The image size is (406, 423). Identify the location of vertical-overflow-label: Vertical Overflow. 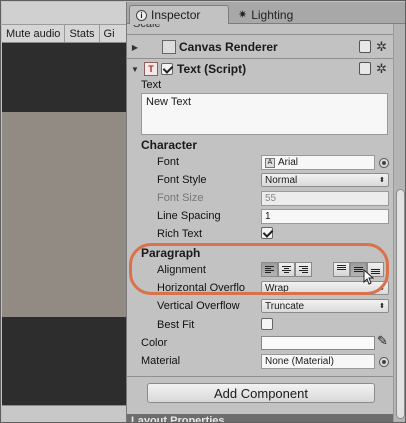
(198, 306).